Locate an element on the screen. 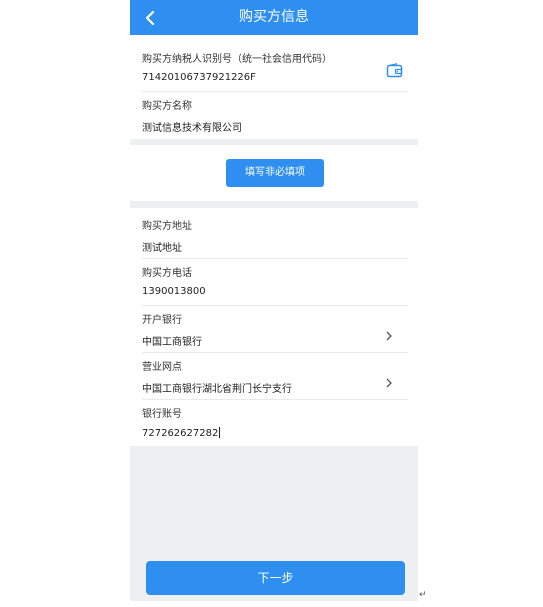 Image resolution: width=543 pixels, height=607 pixels. branch-label: 营业网点 is located at coordinates (162, 367).